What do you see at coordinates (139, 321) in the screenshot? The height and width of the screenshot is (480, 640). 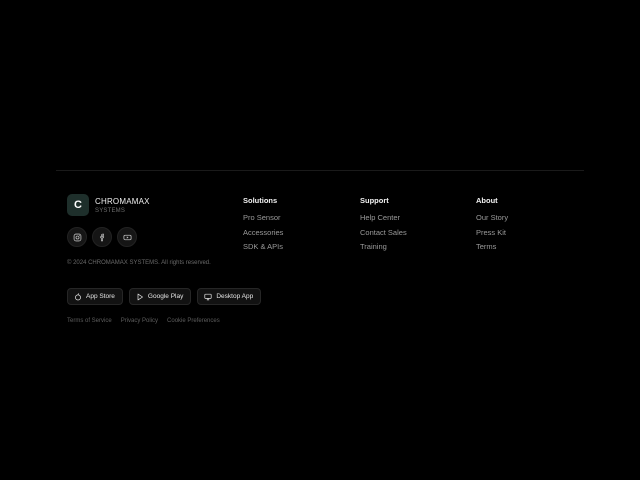 I see `link-privacy-policy: Privacy Policy` at bounding box center [139, 321].